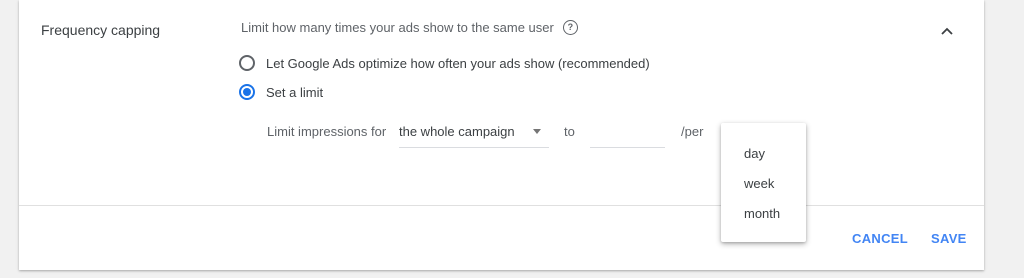 The image size is (1024, 278). Describe the element at coordinates (762, 213) in the screenshot. I see `period-option-month: month` at that location.